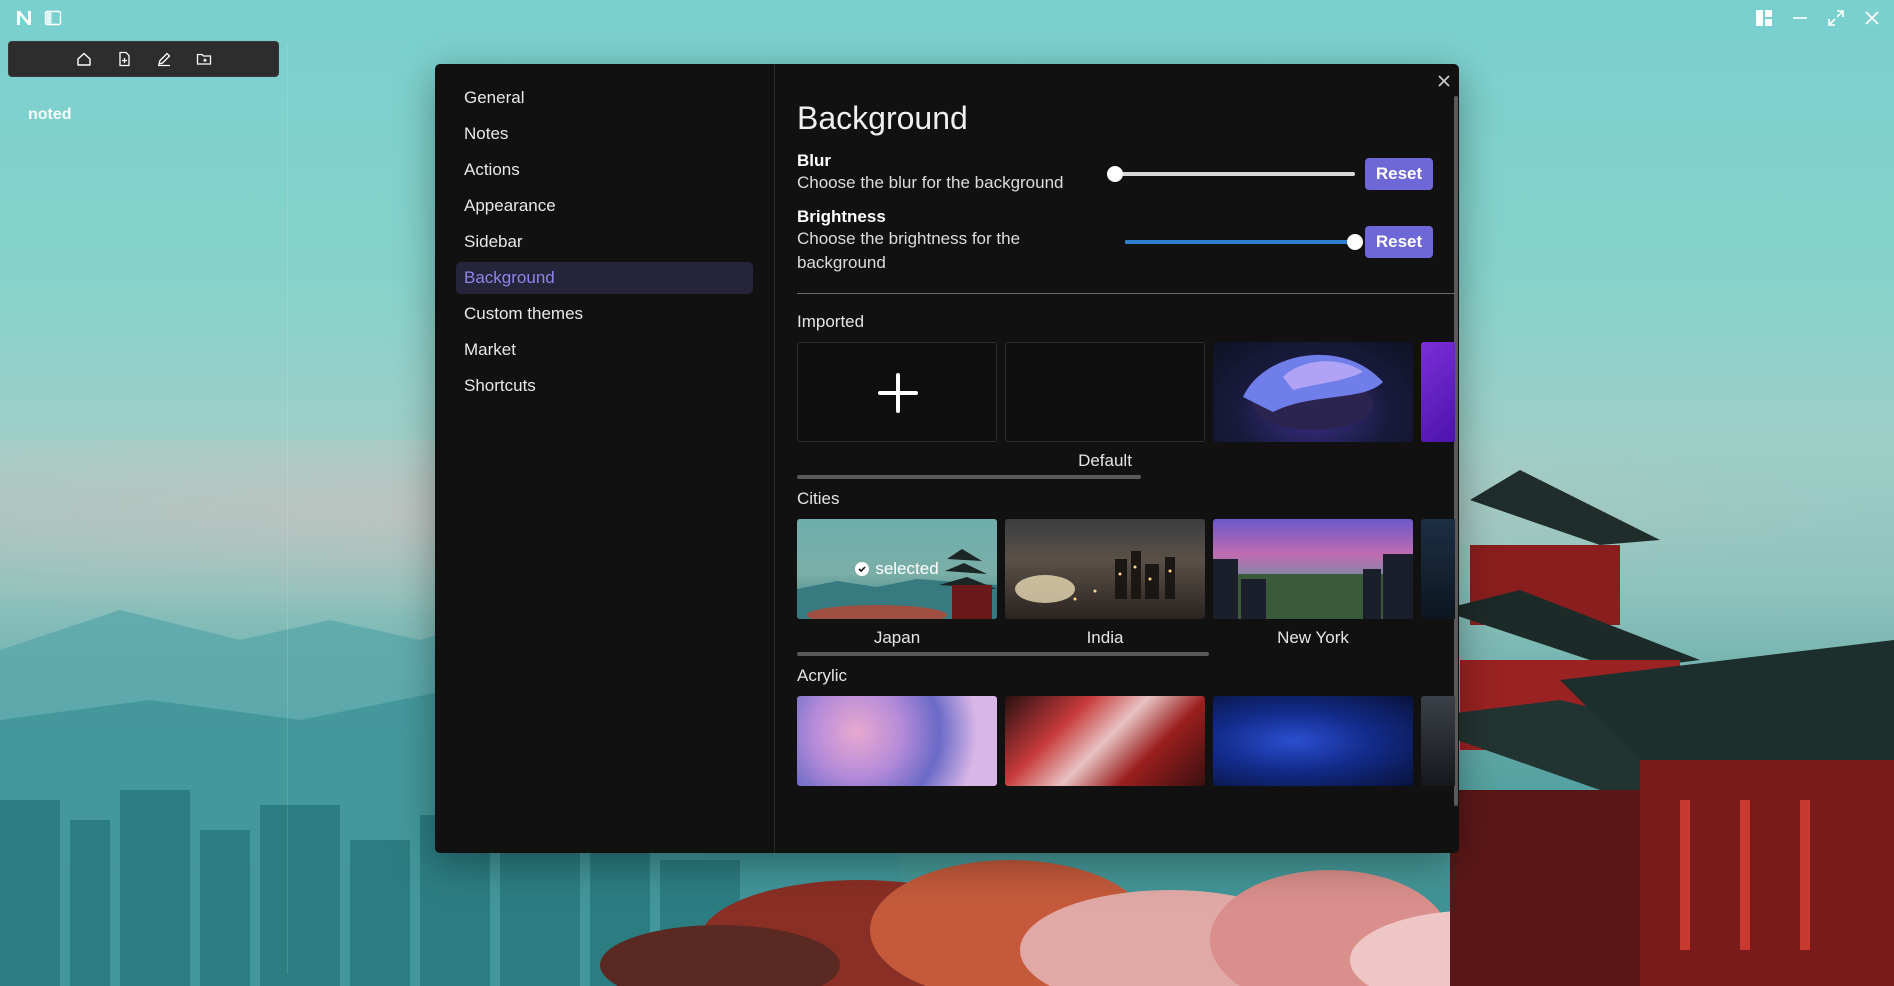 This screenshot has width=1894, height=986. I want to click on nav-item-appearance: Appearance, so click(604, 206).